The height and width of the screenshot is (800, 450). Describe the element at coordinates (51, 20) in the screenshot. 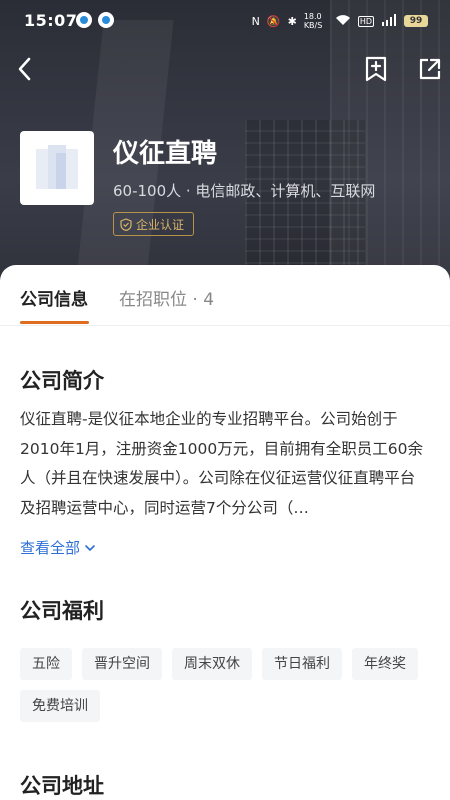

I see `status-time: 15:07` at that location.